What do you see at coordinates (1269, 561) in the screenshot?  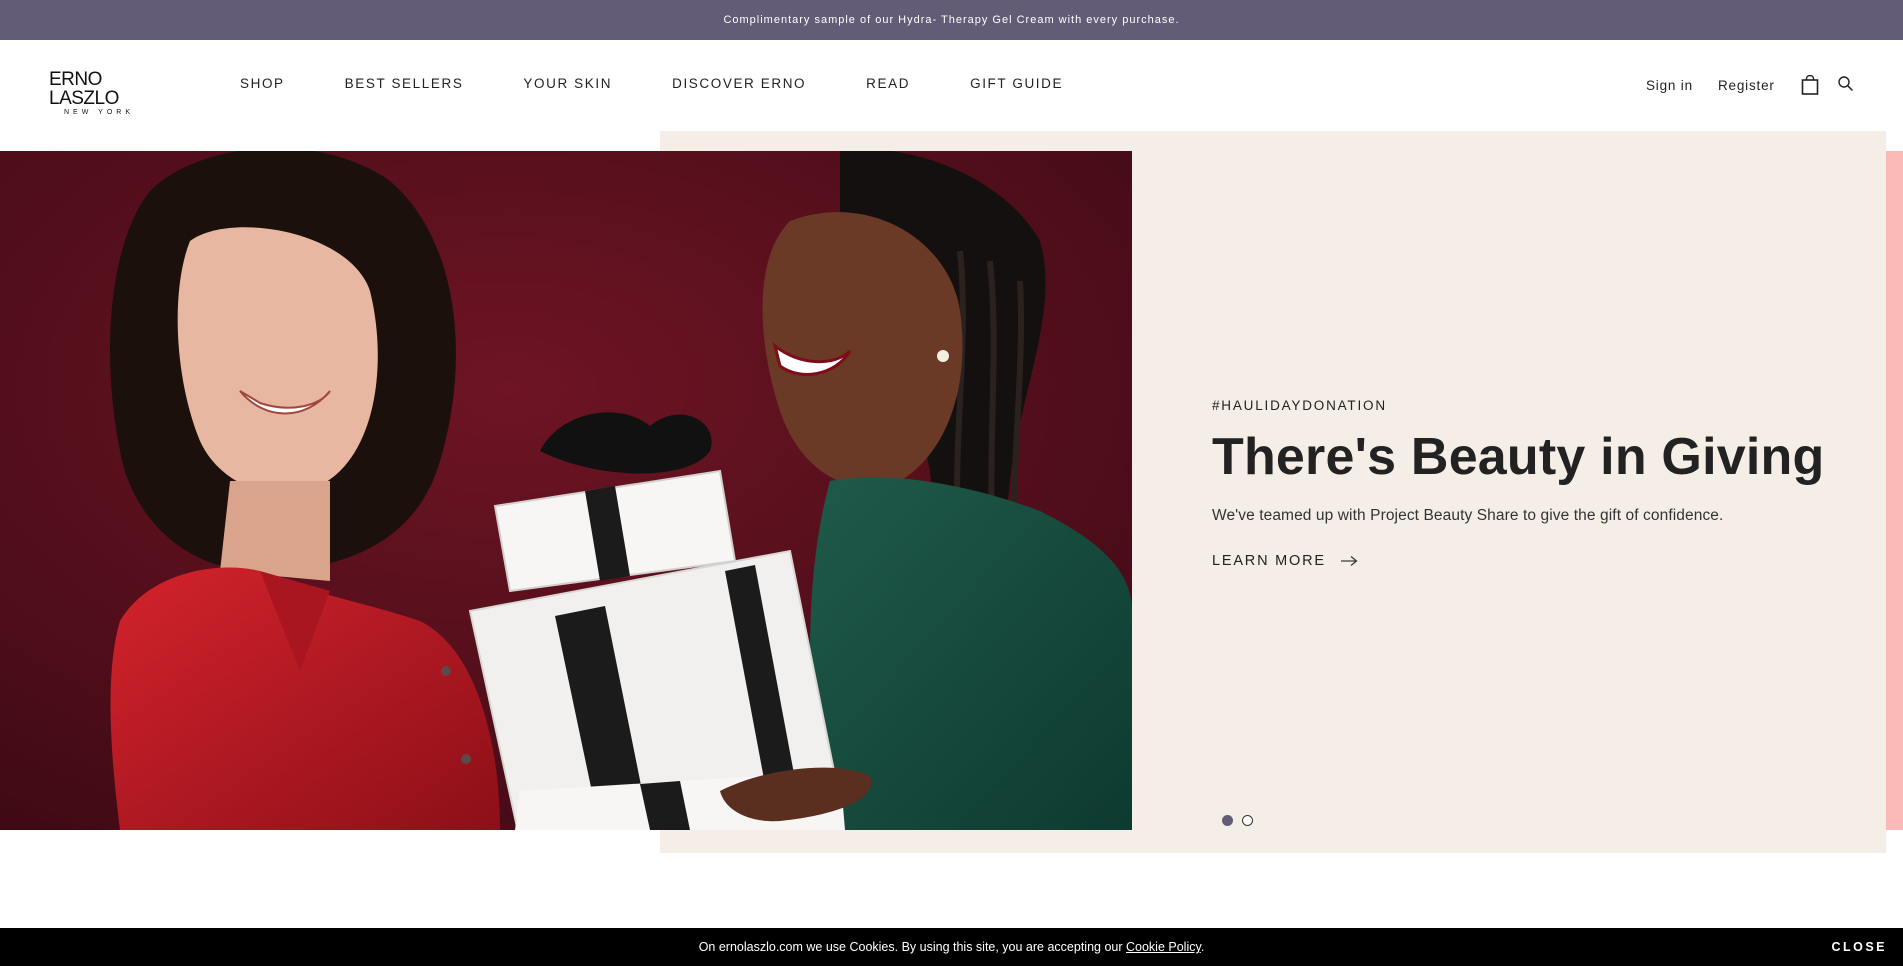 I see `learn-more-label: LEARN MORE` at bounding box center [1269, 561].